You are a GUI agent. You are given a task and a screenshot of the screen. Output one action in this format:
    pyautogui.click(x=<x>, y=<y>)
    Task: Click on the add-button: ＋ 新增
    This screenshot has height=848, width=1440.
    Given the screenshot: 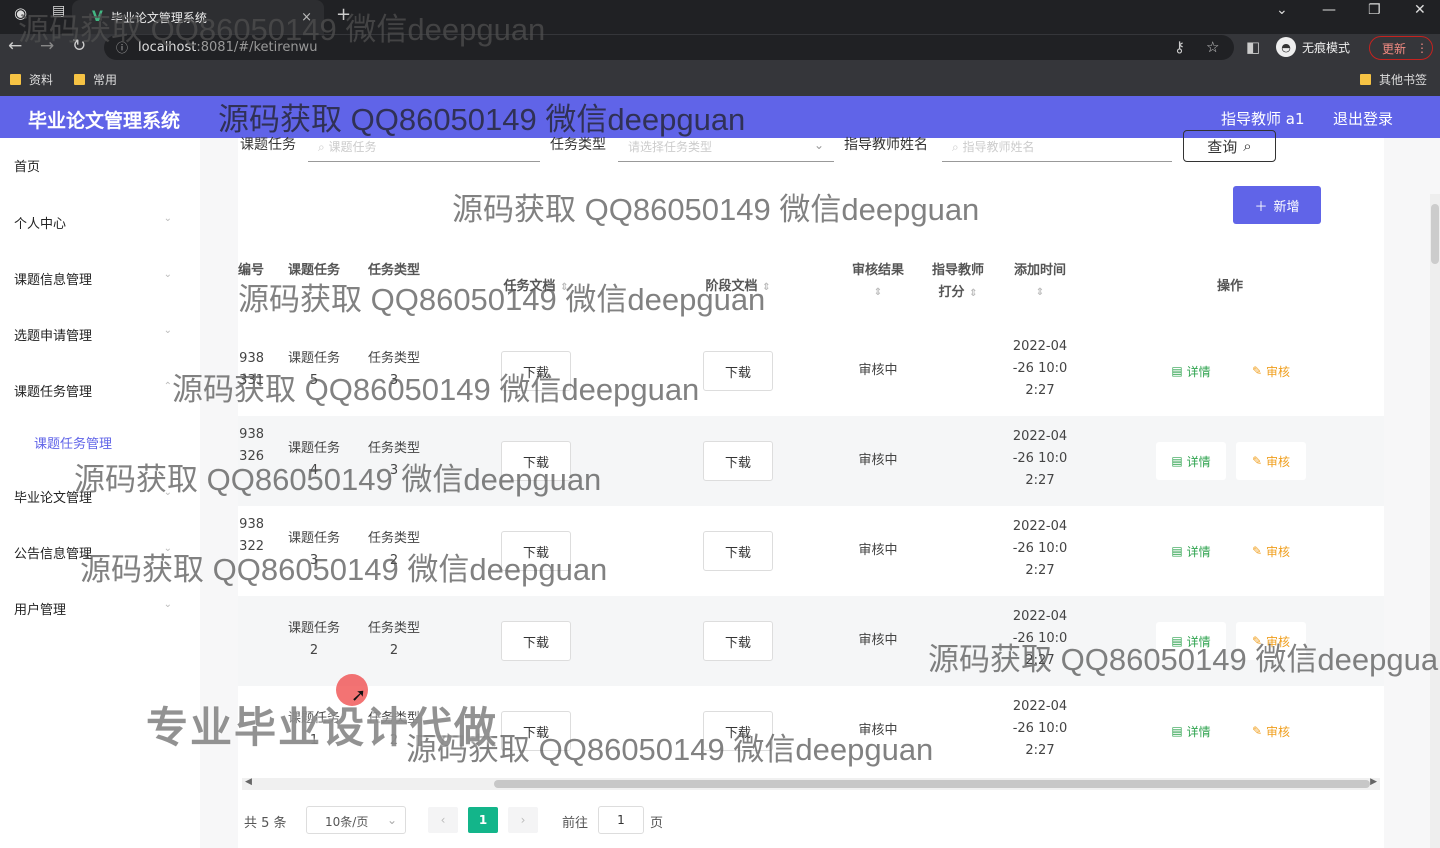 What is the action you would take?
    pyautogui.click(x=1277, y=205)
    